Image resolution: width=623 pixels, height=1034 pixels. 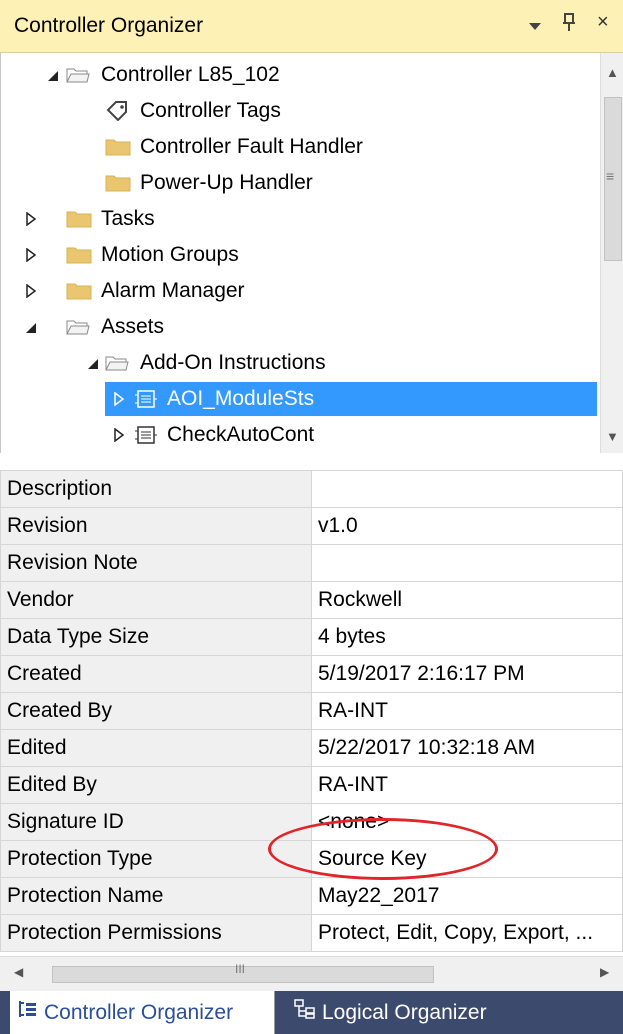 I want to click on tree-node-label: CheckAutoCont, so click(x=241, y=434).